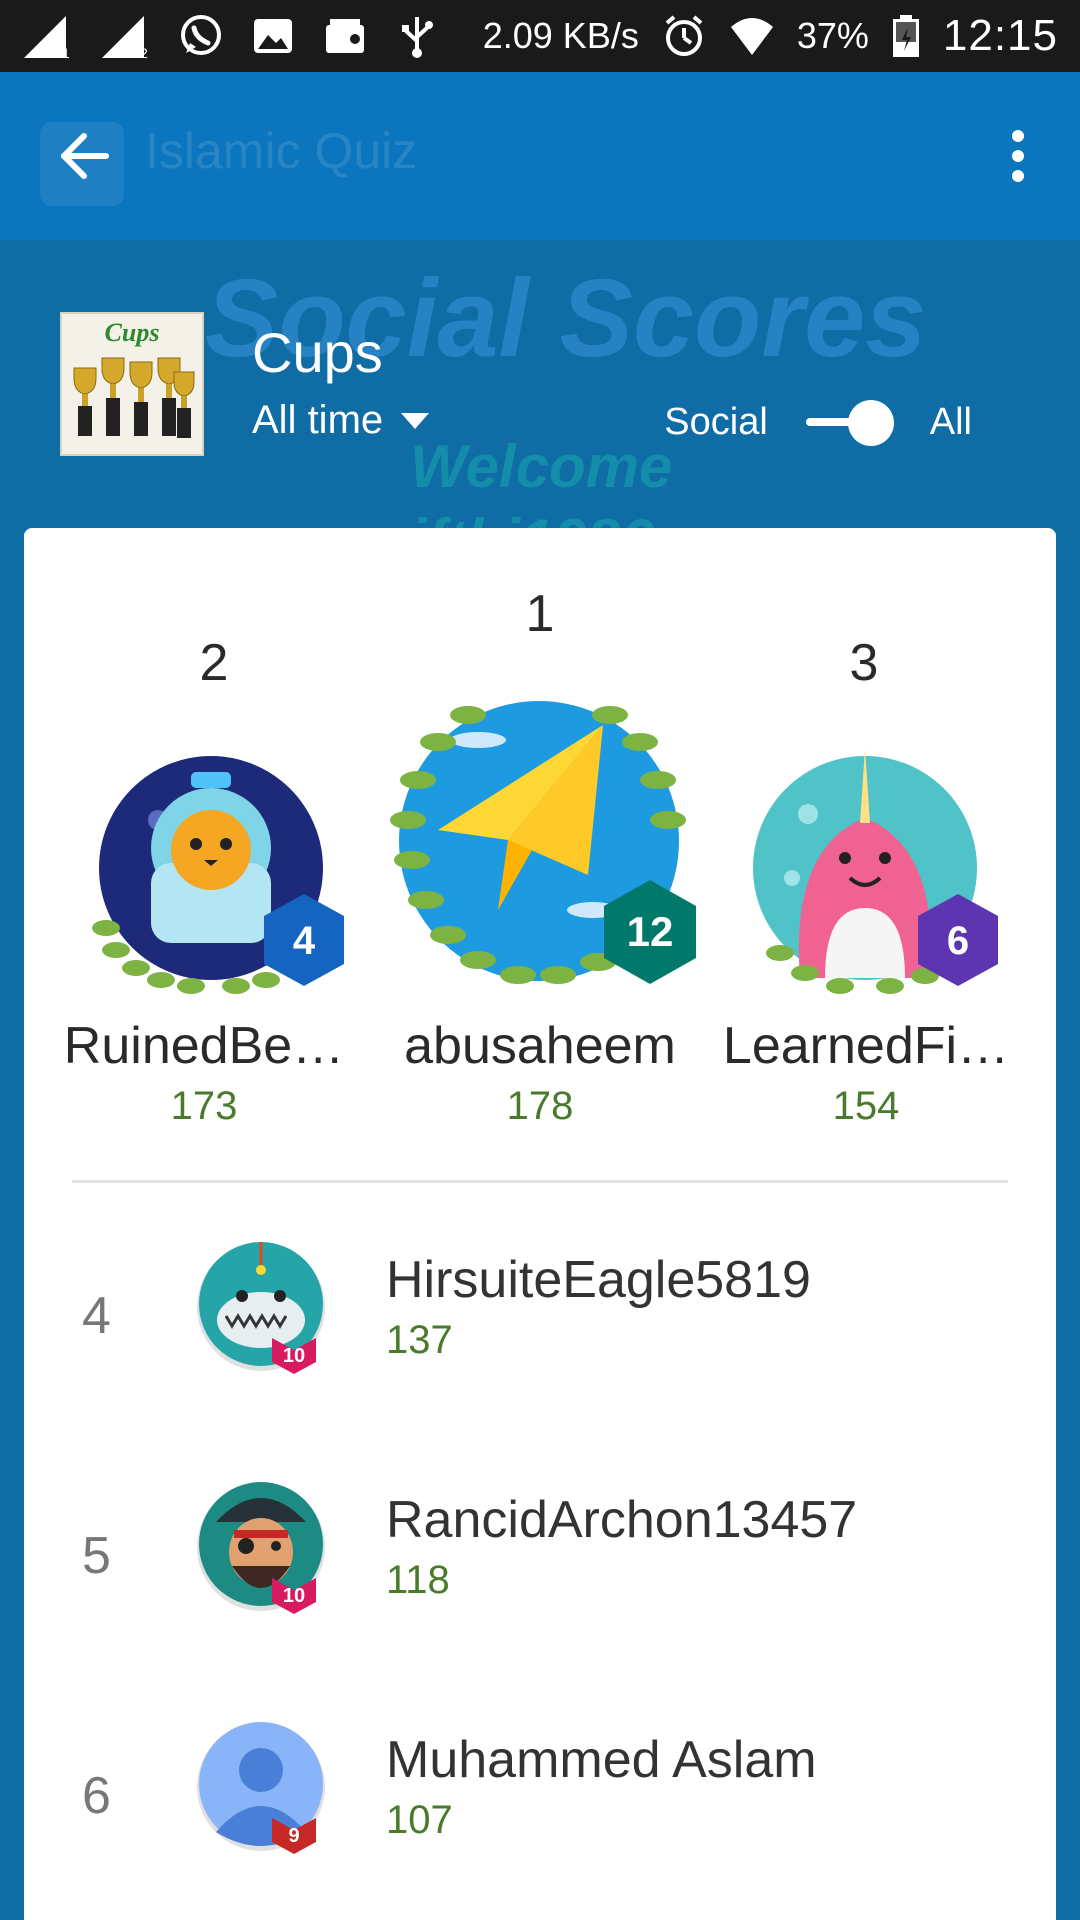 The image size is (1080, 1920). I want to click on podium-level-badge-2: 4, so click(304, 940).